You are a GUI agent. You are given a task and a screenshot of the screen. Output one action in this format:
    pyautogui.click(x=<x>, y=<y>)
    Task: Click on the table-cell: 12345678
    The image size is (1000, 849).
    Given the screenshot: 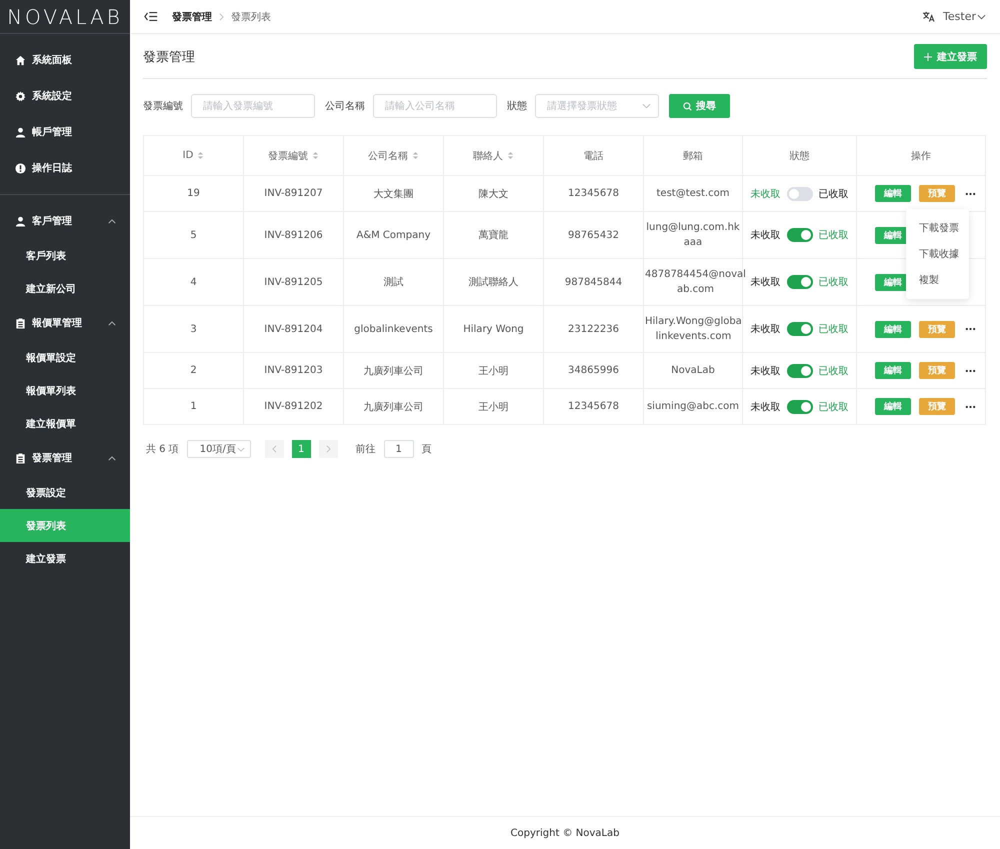 What is the action you would take?
    pyautogui.click(x=593, y=193)
    